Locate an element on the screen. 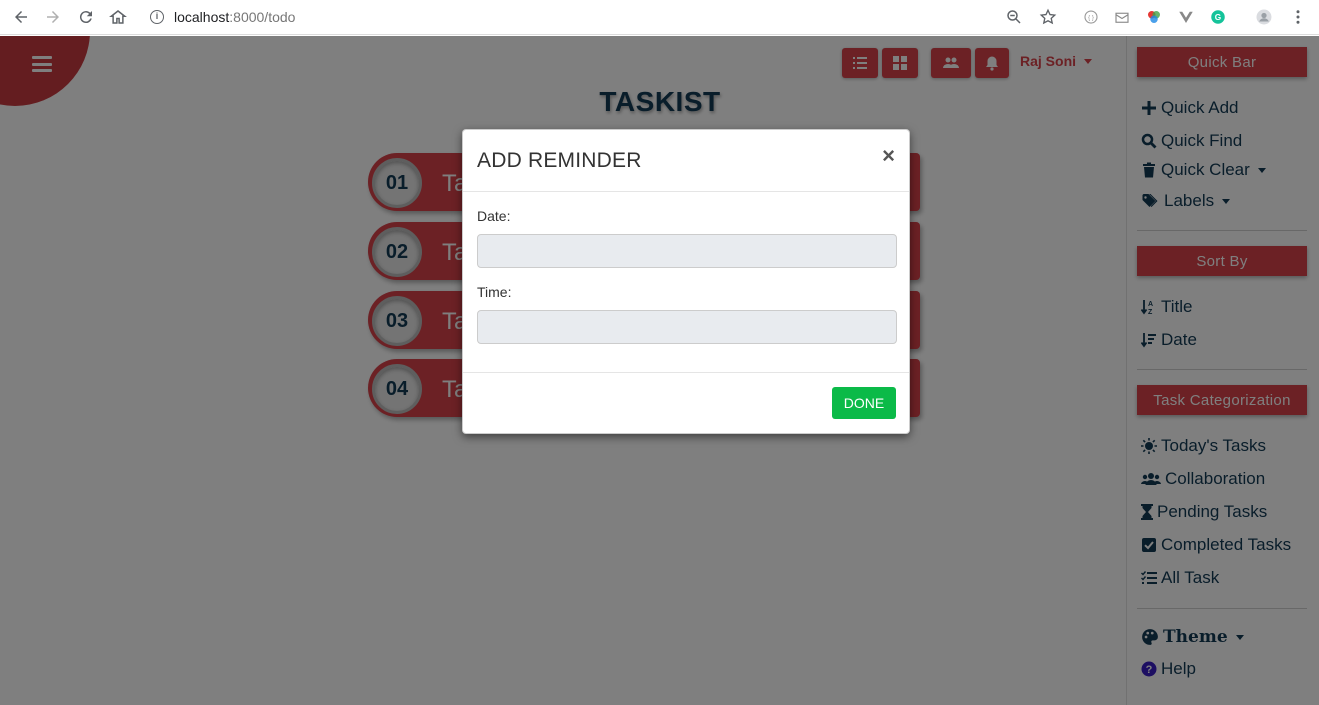  time-label: Time: is located at coordinates (494, 292).